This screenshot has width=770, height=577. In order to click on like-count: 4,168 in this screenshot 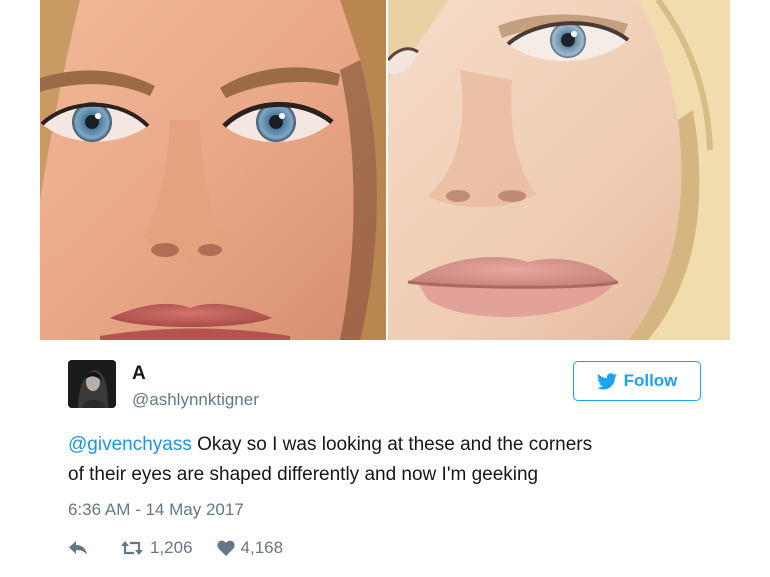, I will do `click(262, 547)`.